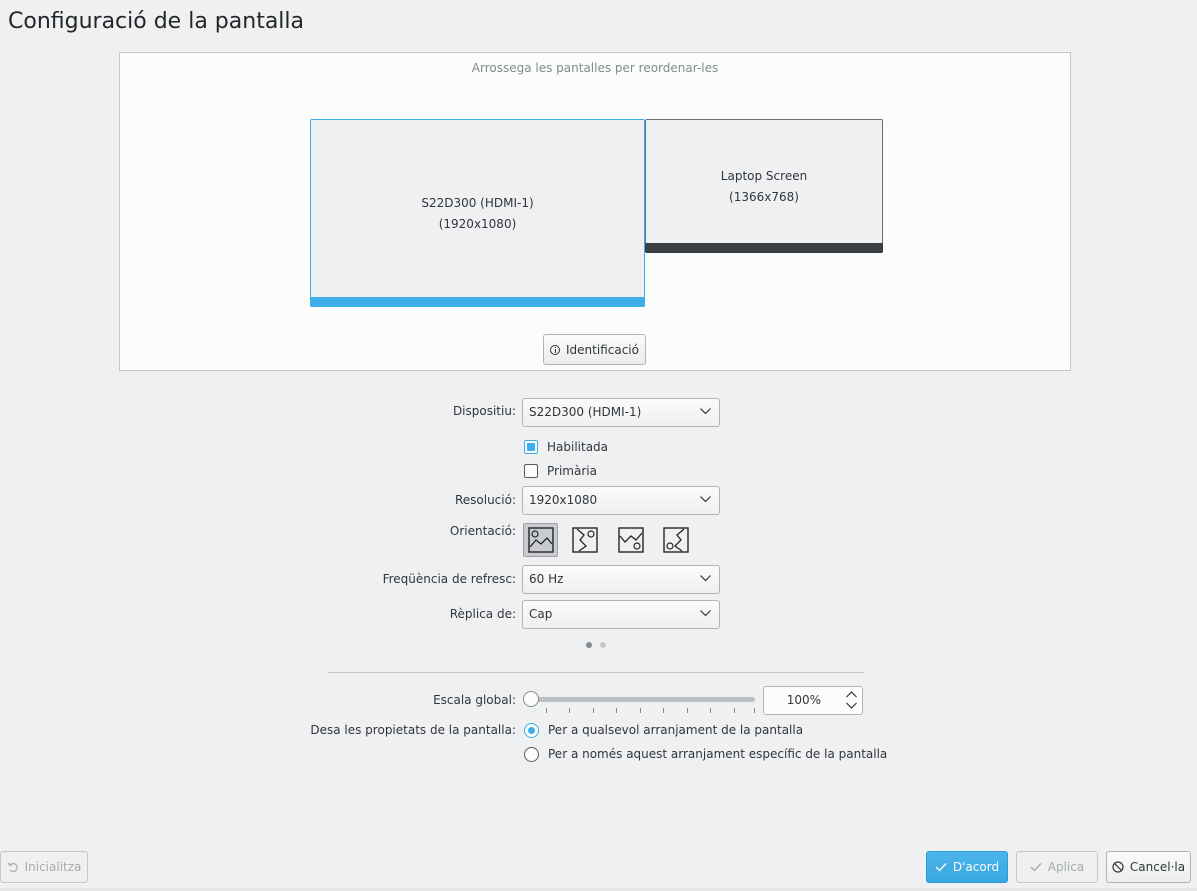  What do you see at coordinates (621, 579) in the screenshot?
I see `refresh-rate-combo: 60 Hz` at bounding box center [621, 579].